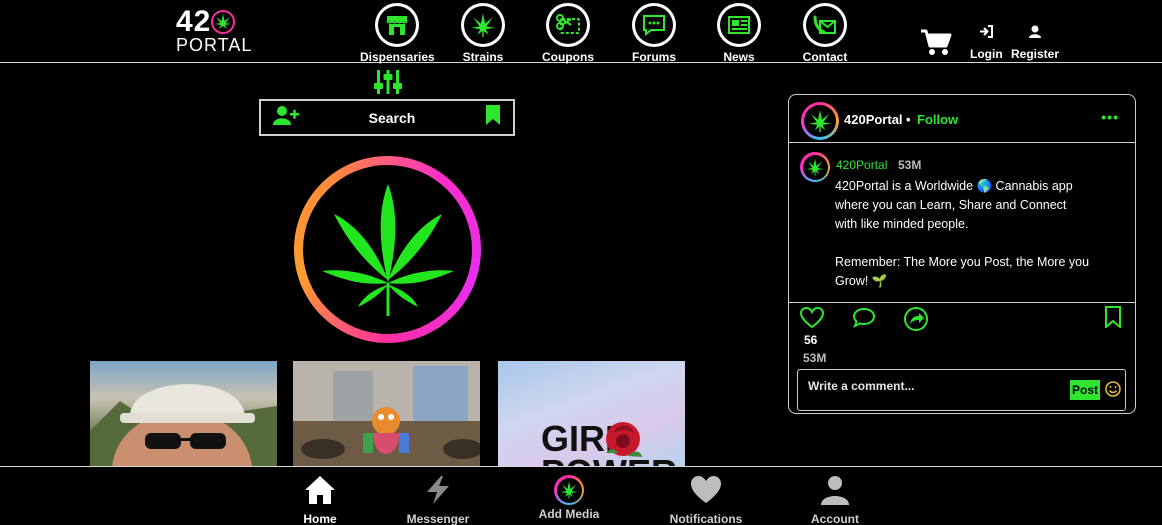 The width and height of the screenshot is (1162, 525). I want to click on bottom-nav-label: Messenger, so click(438, 518).